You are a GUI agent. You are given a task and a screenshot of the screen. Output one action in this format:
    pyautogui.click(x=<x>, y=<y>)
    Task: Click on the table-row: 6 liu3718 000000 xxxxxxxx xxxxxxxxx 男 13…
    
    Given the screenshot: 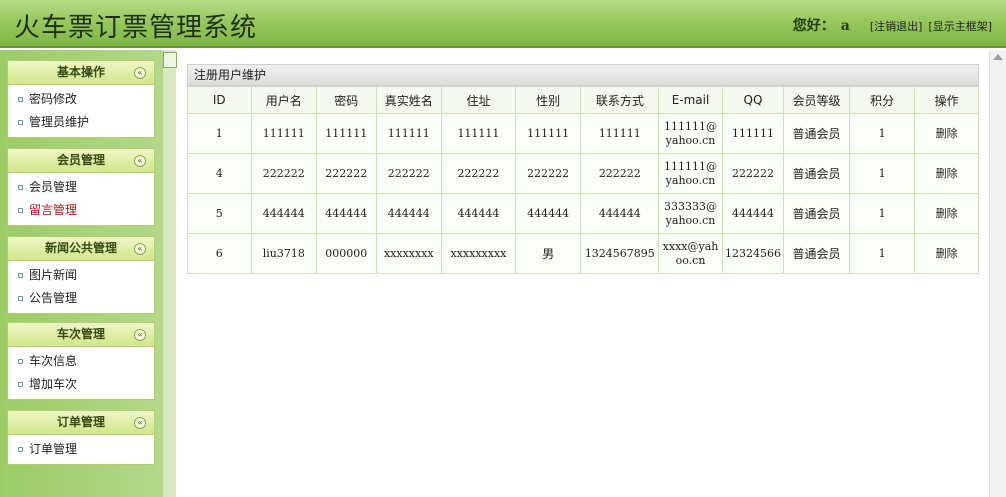 What is the action you would take?
    pyautogui.click(x=583, y=253)
    